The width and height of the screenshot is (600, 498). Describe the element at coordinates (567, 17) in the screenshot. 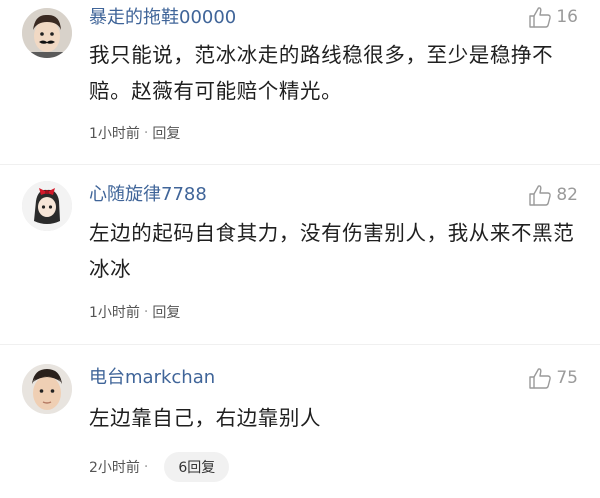

I see `like-count: 16` at that location.